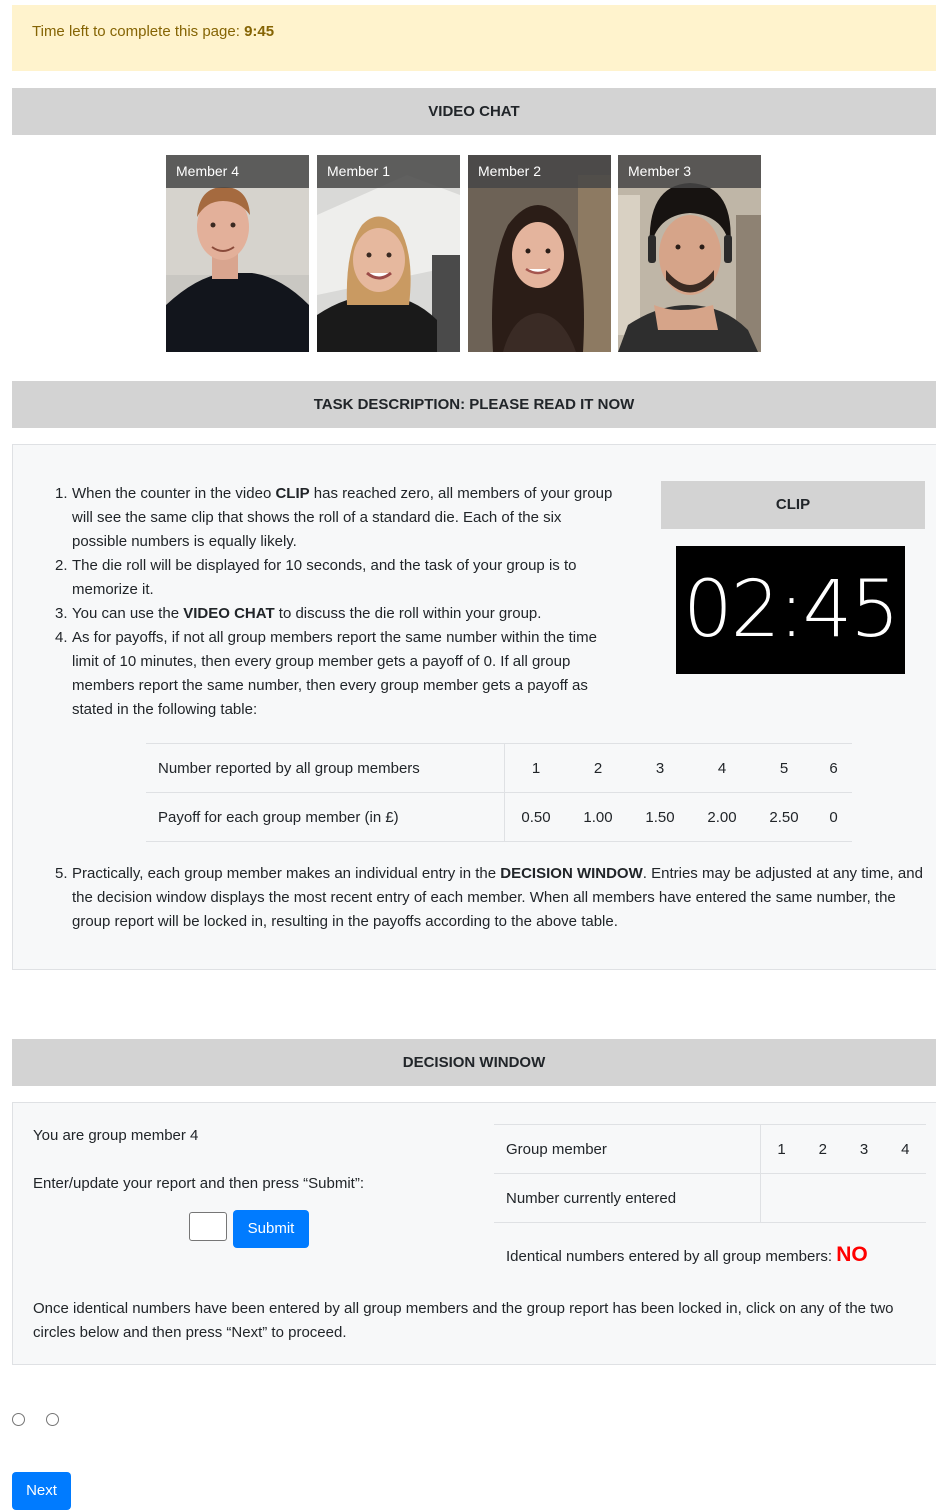 The width and height of the screenshot is (936, 1510). What do you see at coordinates (689, 171) in the screenshot?
I see `video-tile-label: Member 3` at bounding box center [689, 171].